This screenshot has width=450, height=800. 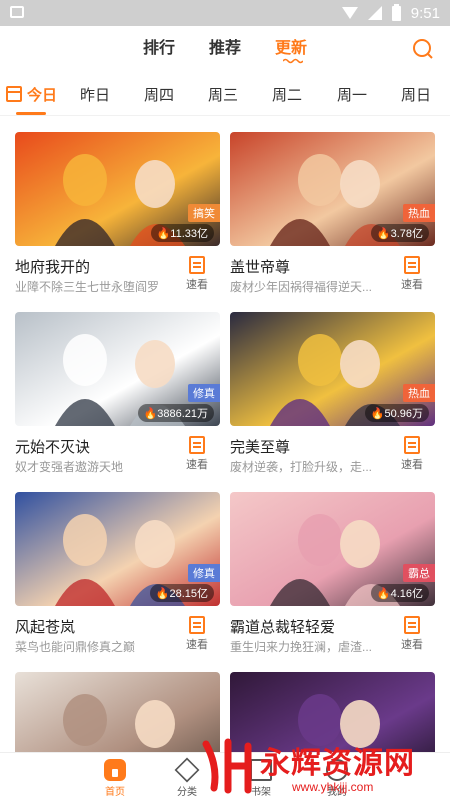 What do you see at coordinates (419, 573) in the screenshot?
I see `genre-tag: 霸总` at bounding box center [419, 573].